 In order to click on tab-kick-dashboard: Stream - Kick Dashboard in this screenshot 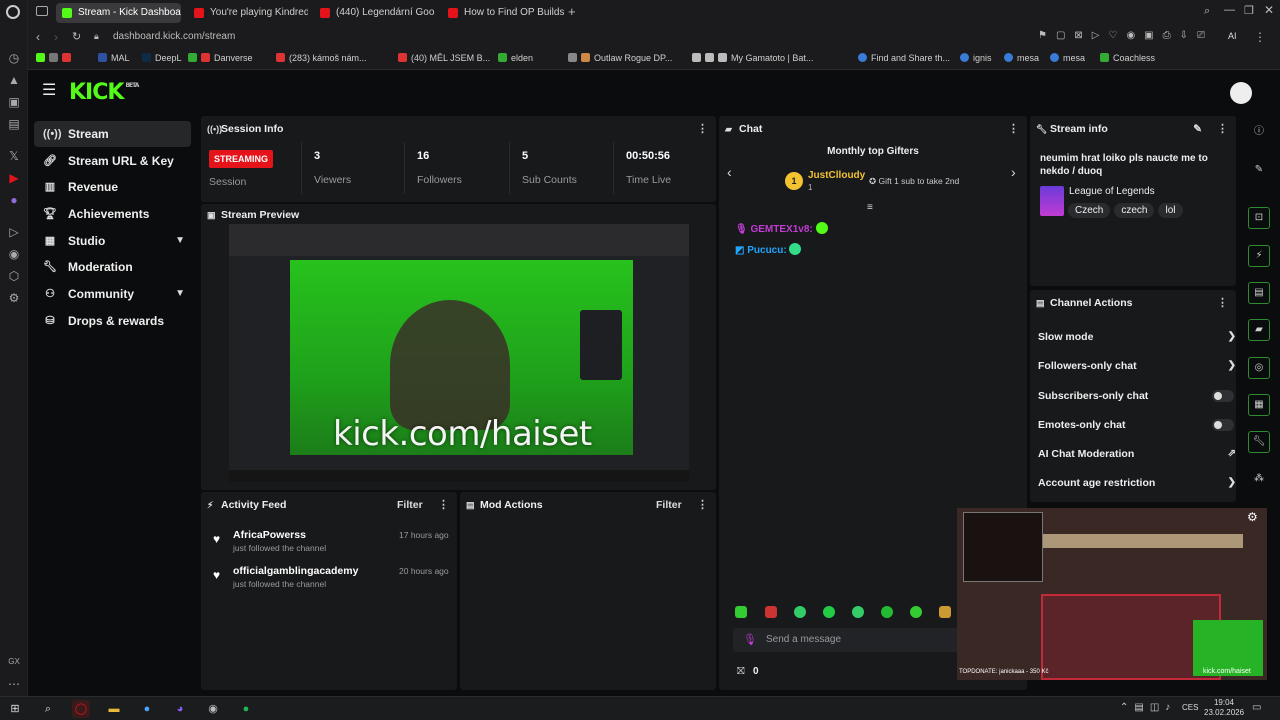, I will do `click(118, 13)`.